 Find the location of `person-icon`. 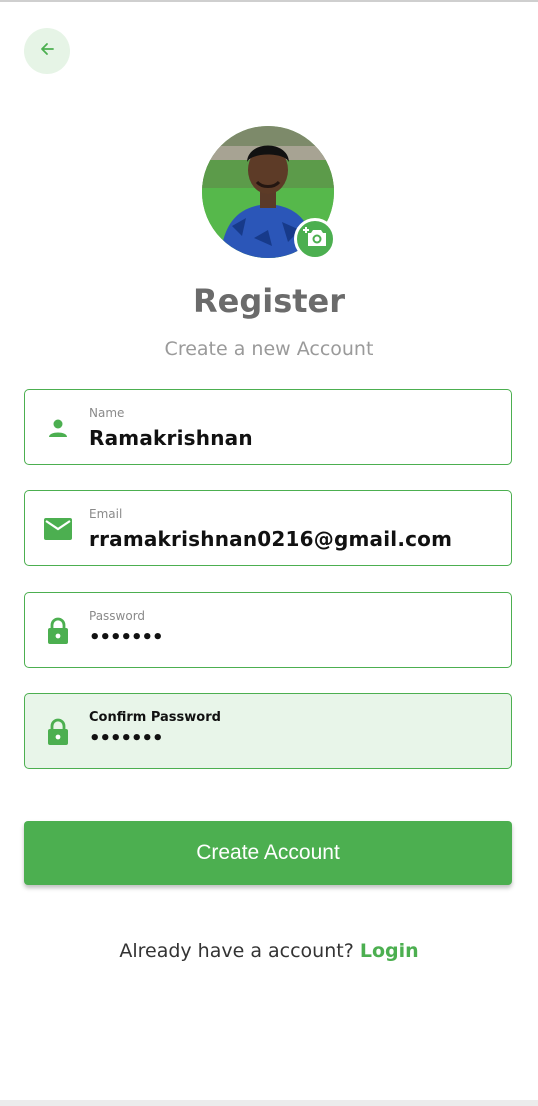

person-icon is located at coordinates (58, 428).